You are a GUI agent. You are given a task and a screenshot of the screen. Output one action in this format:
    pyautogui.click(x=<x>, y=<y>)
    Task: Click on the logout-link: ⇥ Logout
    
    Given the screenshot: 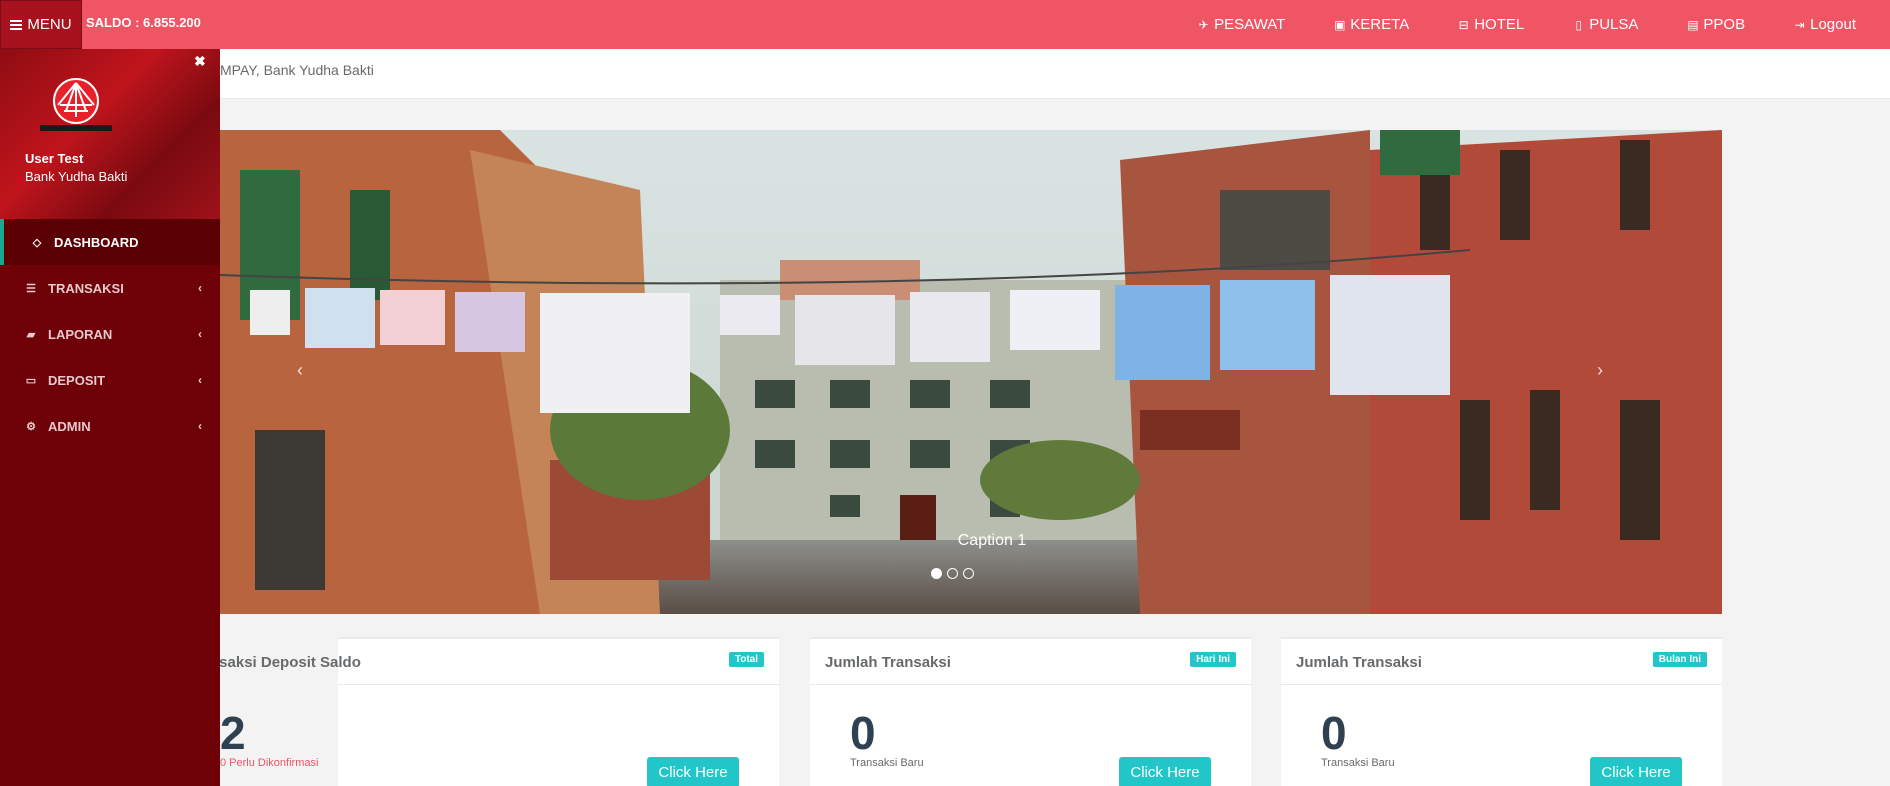 What is the action you would take?
    pyautogui.click(x=1824, y=24)
    